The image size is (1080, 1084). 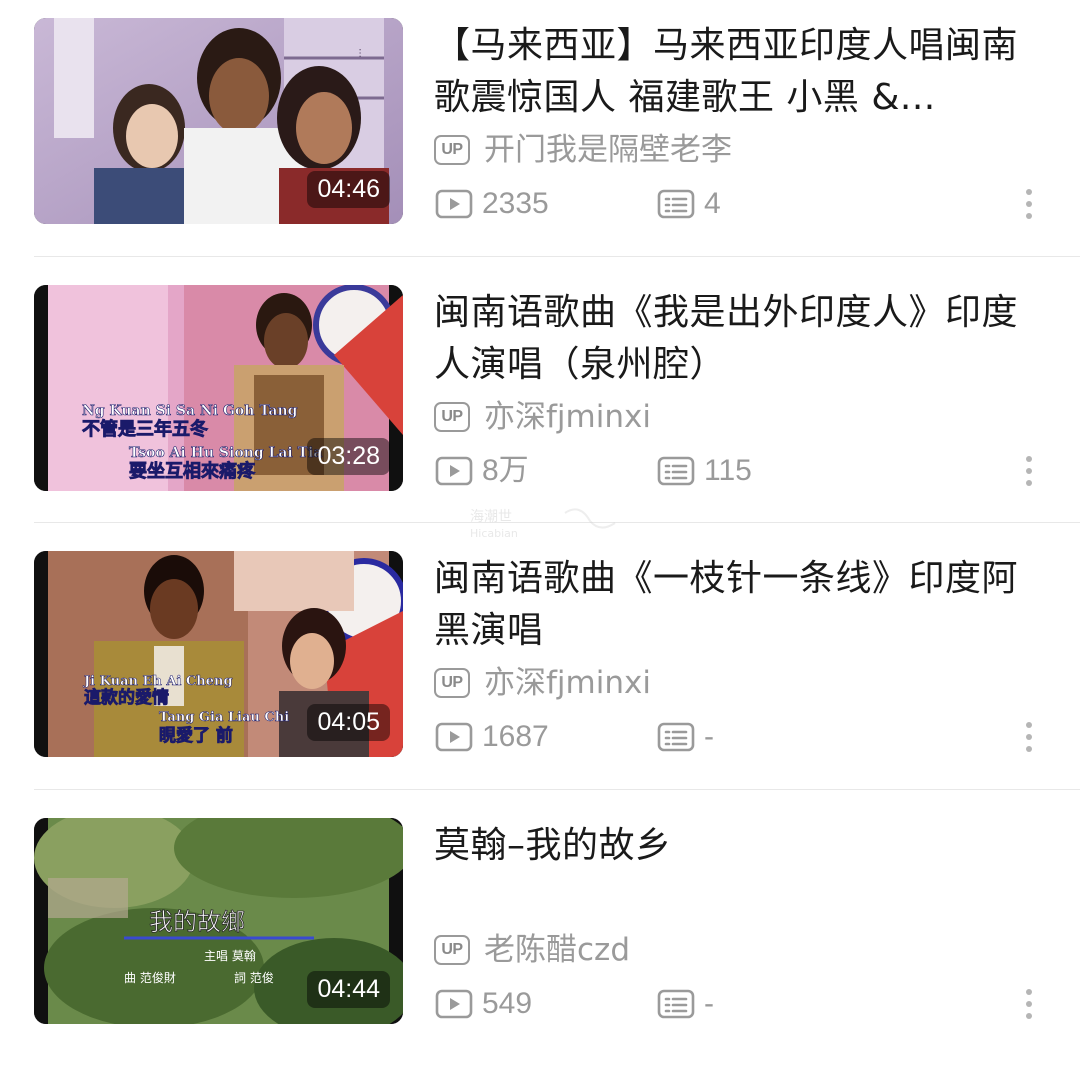 I want to click on thumbnail-subtitle: Tsoo Ai Hu Siong Lai Tia, so click(x=225, y=453).